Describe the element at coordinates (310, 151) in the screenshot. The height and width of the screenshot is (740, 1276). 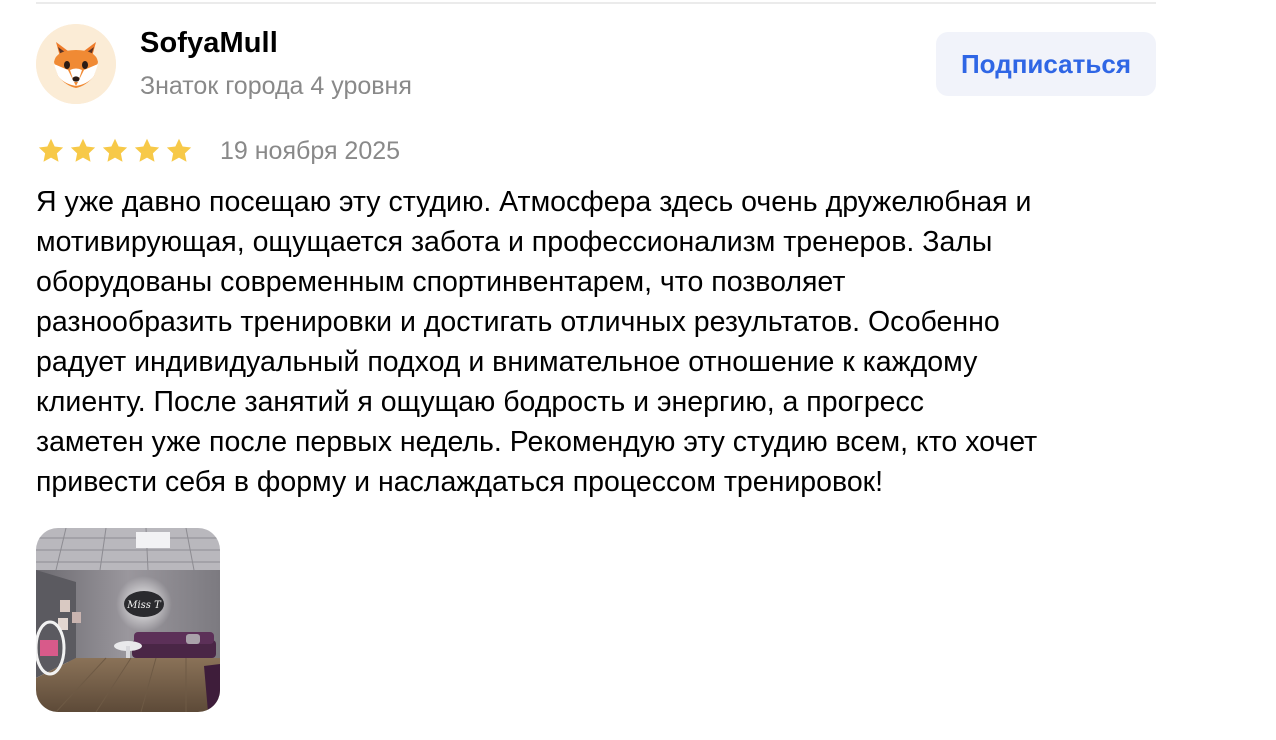
I see `review-date: 19 ноября 2025` at that location.